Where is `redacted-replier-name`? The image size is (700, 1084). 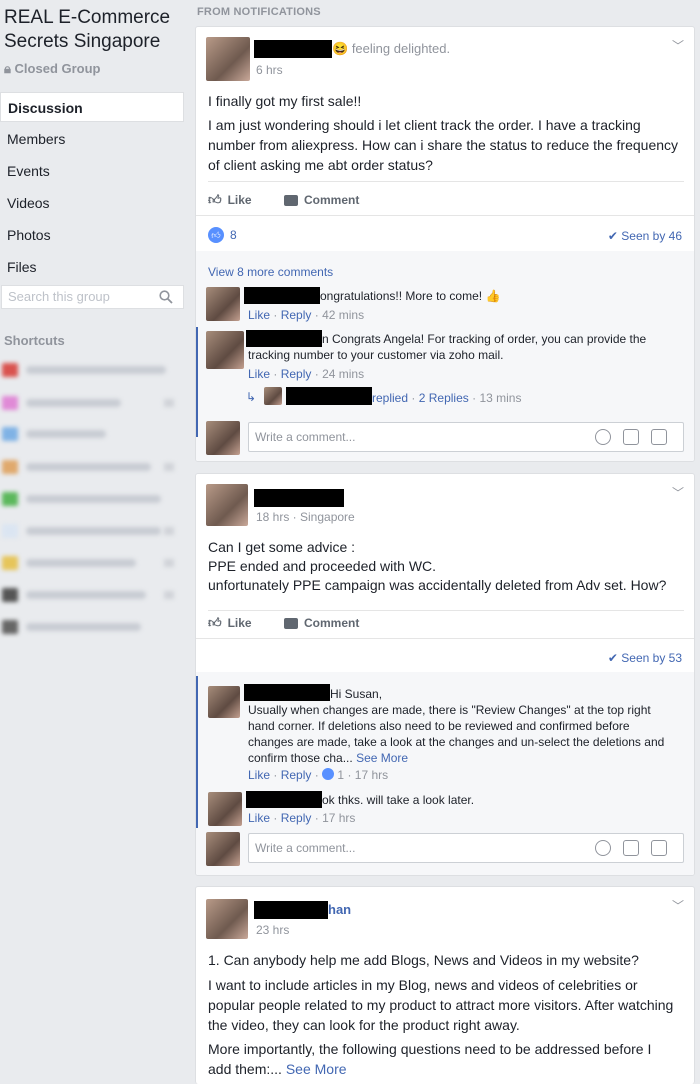
redacted-replier-name is located at coordinates (329, 396).